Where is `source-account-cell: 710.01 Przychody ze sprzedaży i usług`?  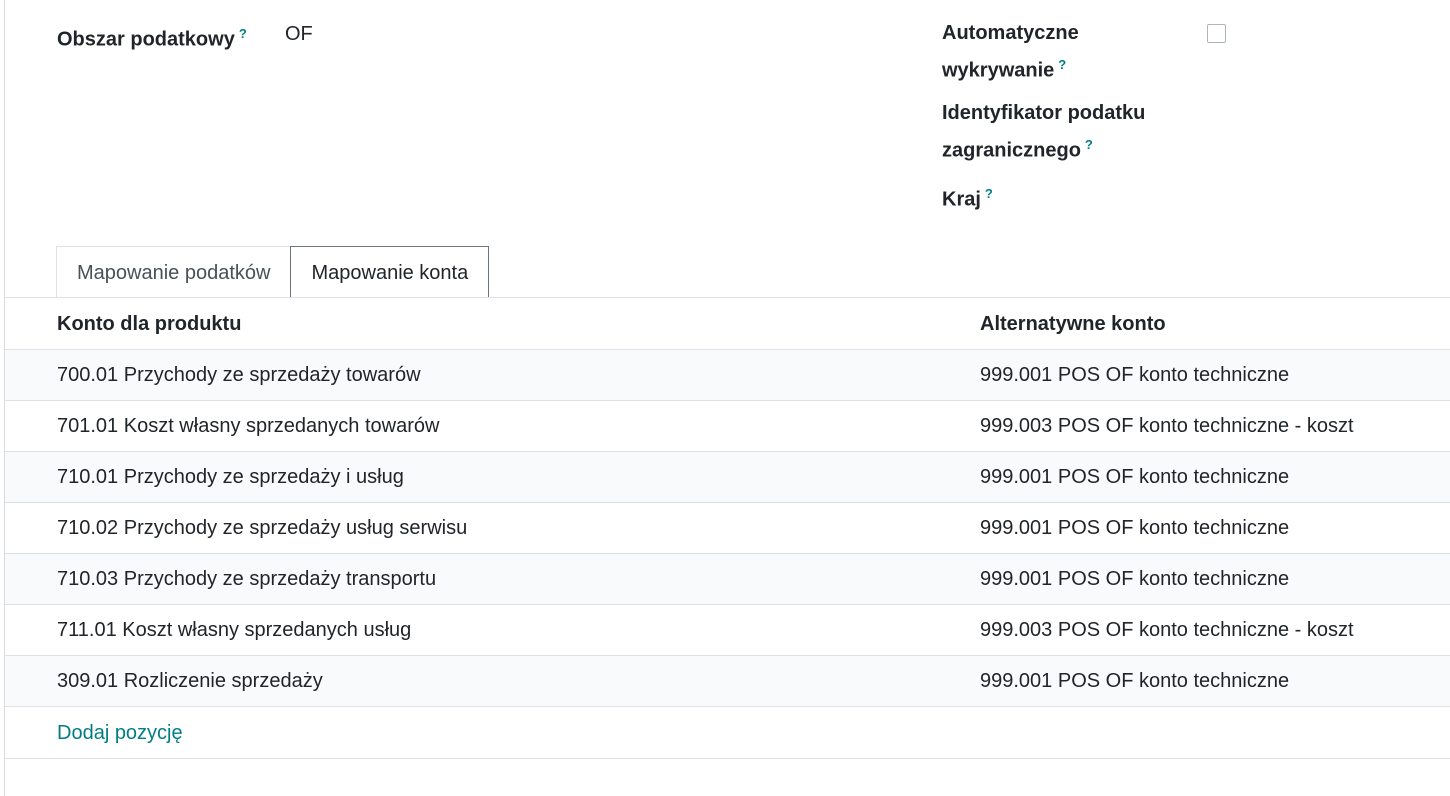
source-account-cell: 710.01 Przychody ze sprzedaży i usług is located at coordinates (230, 477).